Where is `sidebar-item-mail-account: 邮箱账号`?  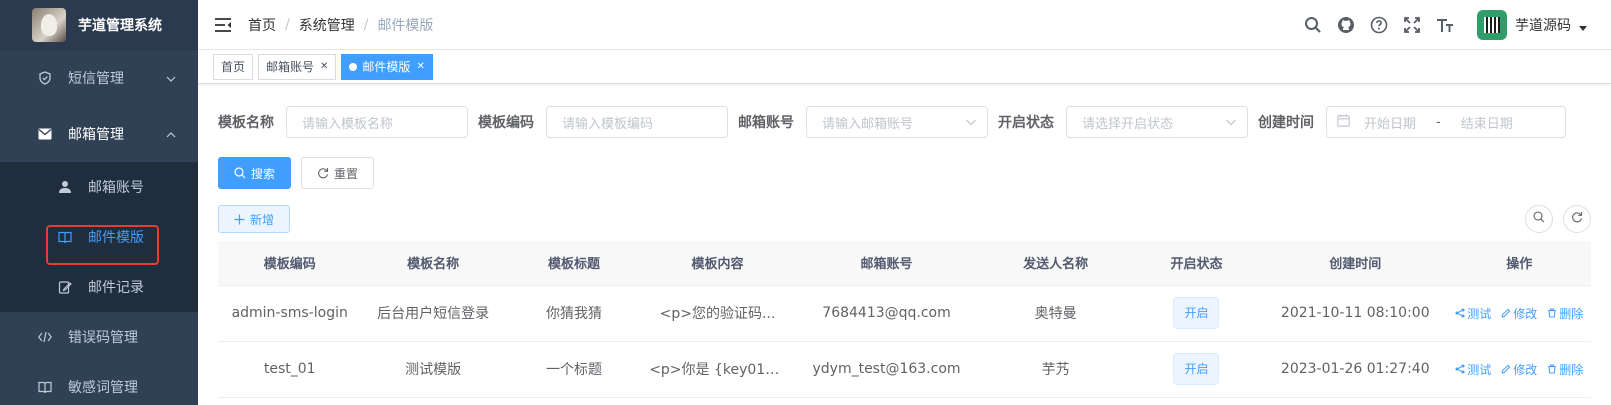 sidebar-item-mail-account: 邮箱账号 is located at coordinates (99, 187).